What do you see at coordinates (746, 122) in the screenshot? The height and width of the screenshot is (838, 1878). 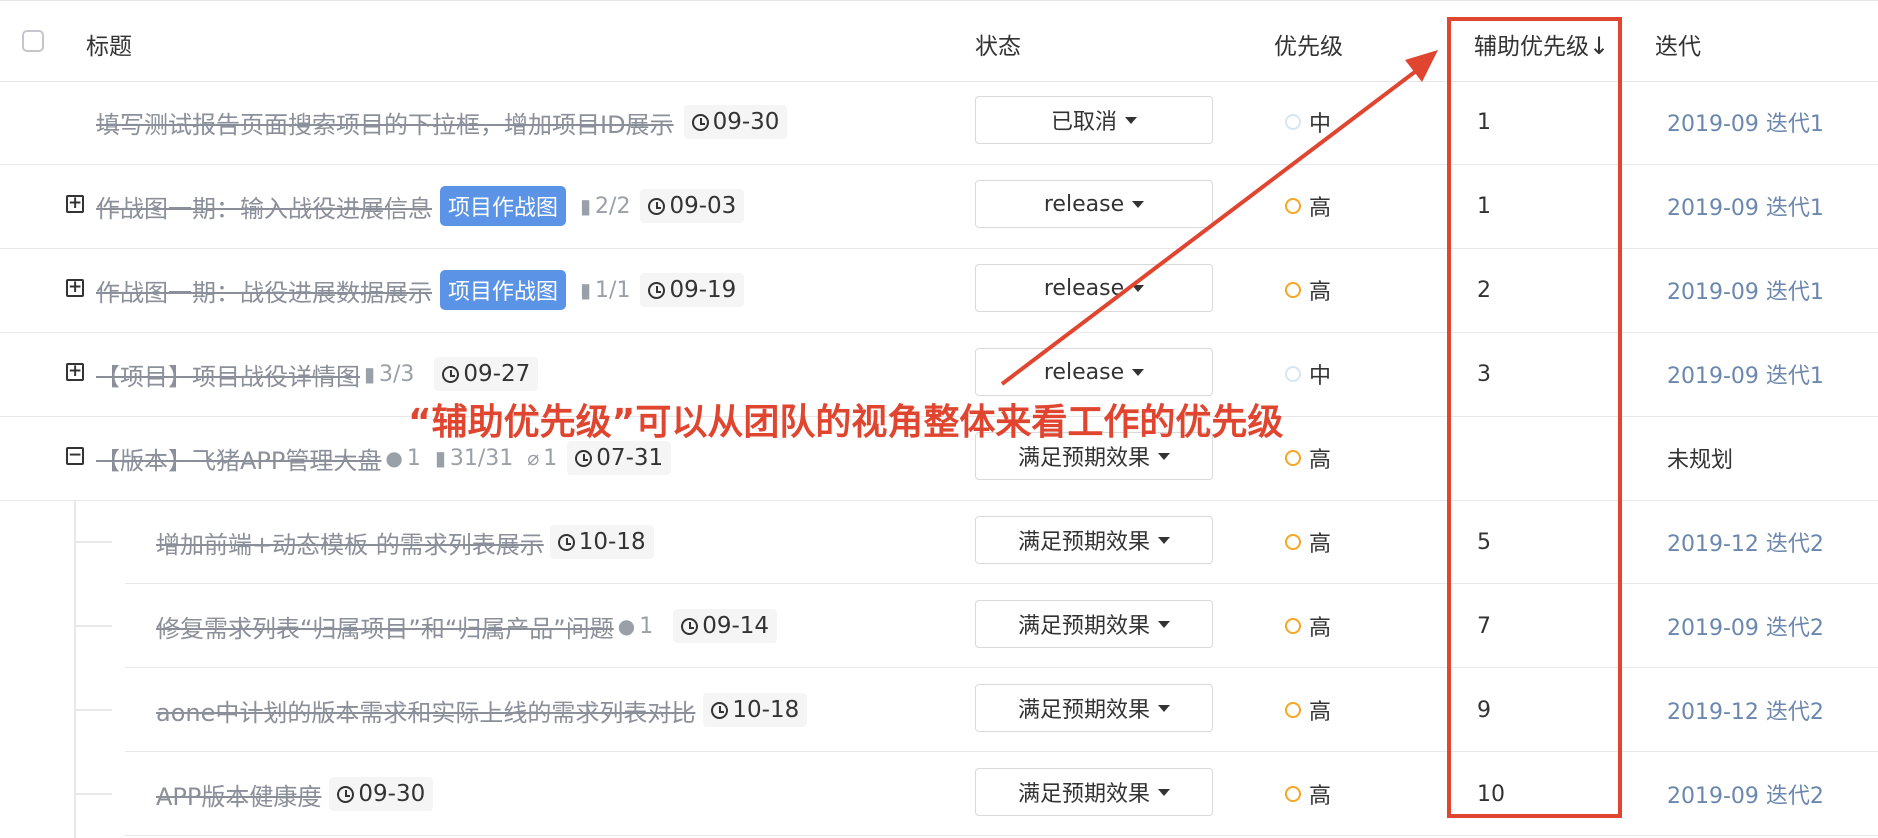 I see `due-date-text: 09-30` at bounding box center [746, 122].